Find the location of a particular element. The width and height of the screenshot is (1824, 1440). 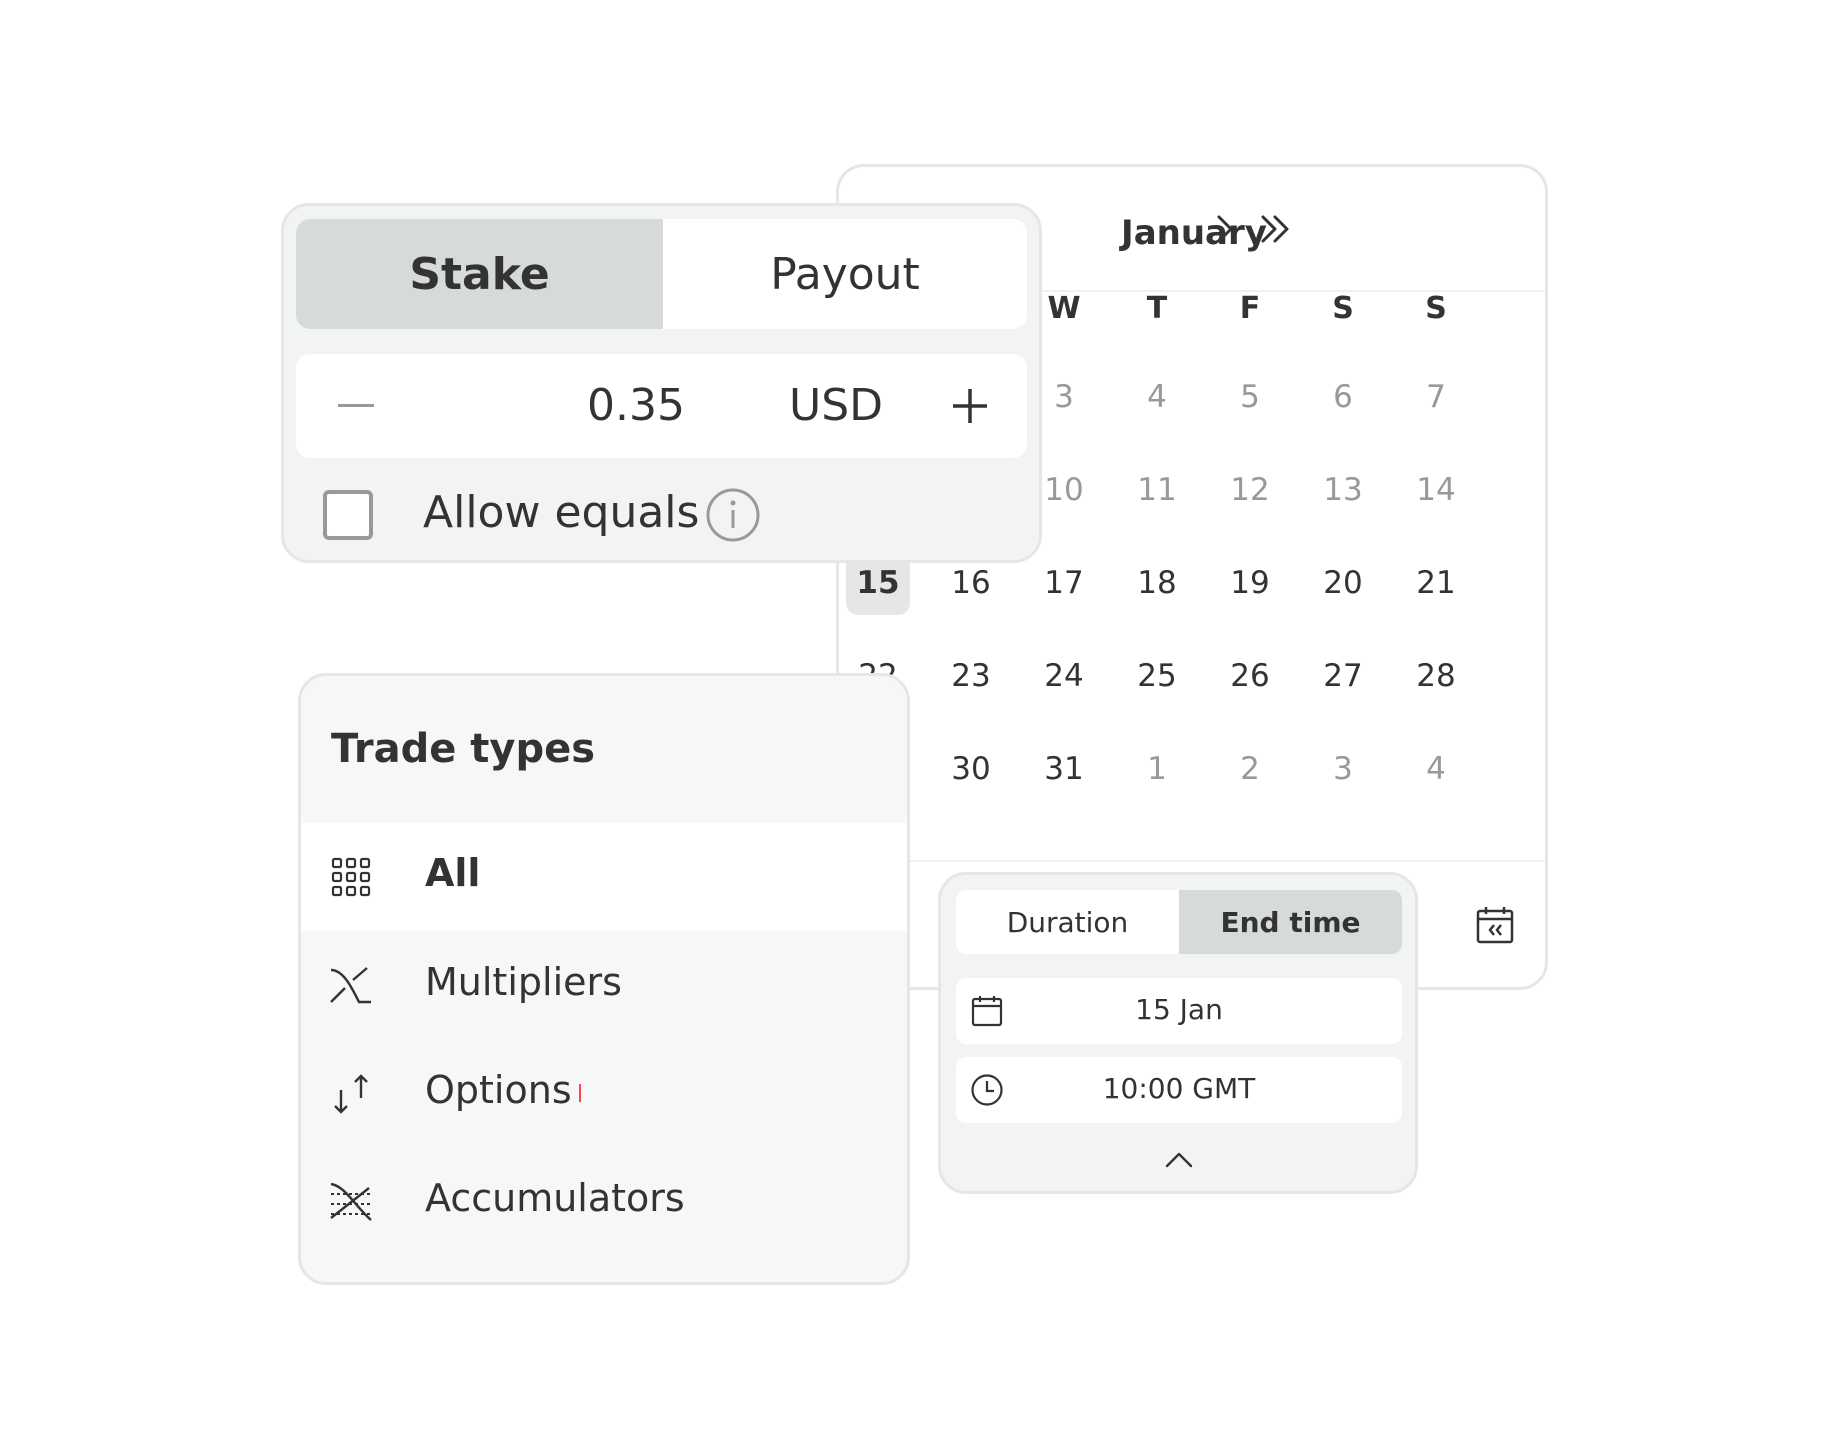

stake-currency: USD is located at coordinates (835, 405).